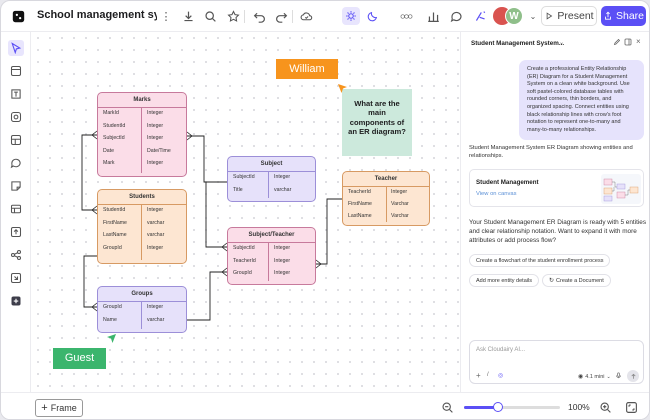 This screenshot has height=420, width=650. I want to click on table-icon, so click(16, 209).